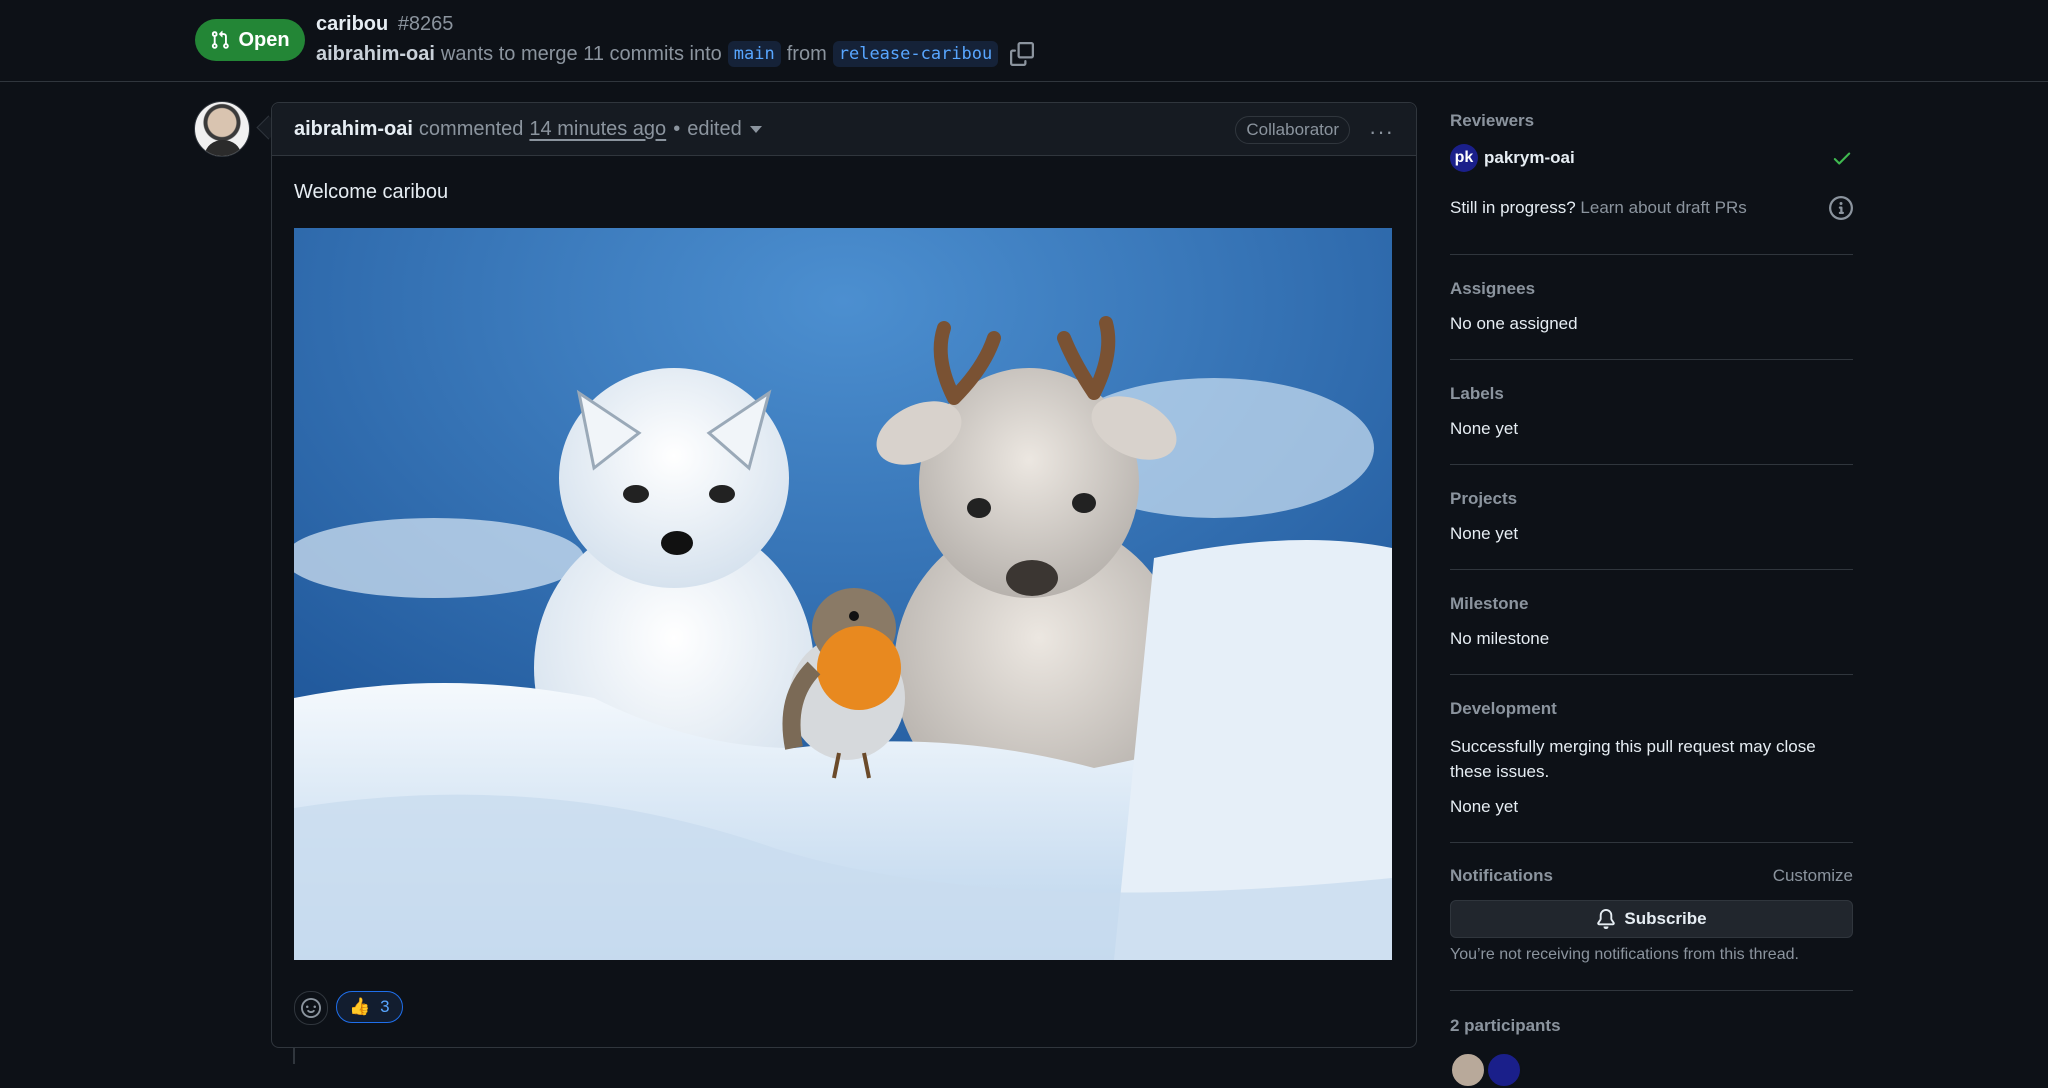 The width and height of the screenshot is (2048, 1088). What do you see at coordinates (754, 54) in the screenshot?
I see `base-branch: main` at bounding box center [754, 54].